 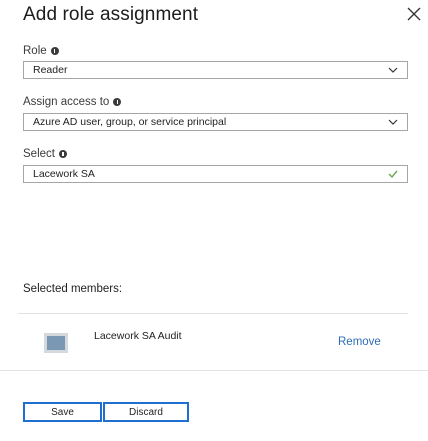 I want to click on role-label-text: Role, so click(x=35, y=51).